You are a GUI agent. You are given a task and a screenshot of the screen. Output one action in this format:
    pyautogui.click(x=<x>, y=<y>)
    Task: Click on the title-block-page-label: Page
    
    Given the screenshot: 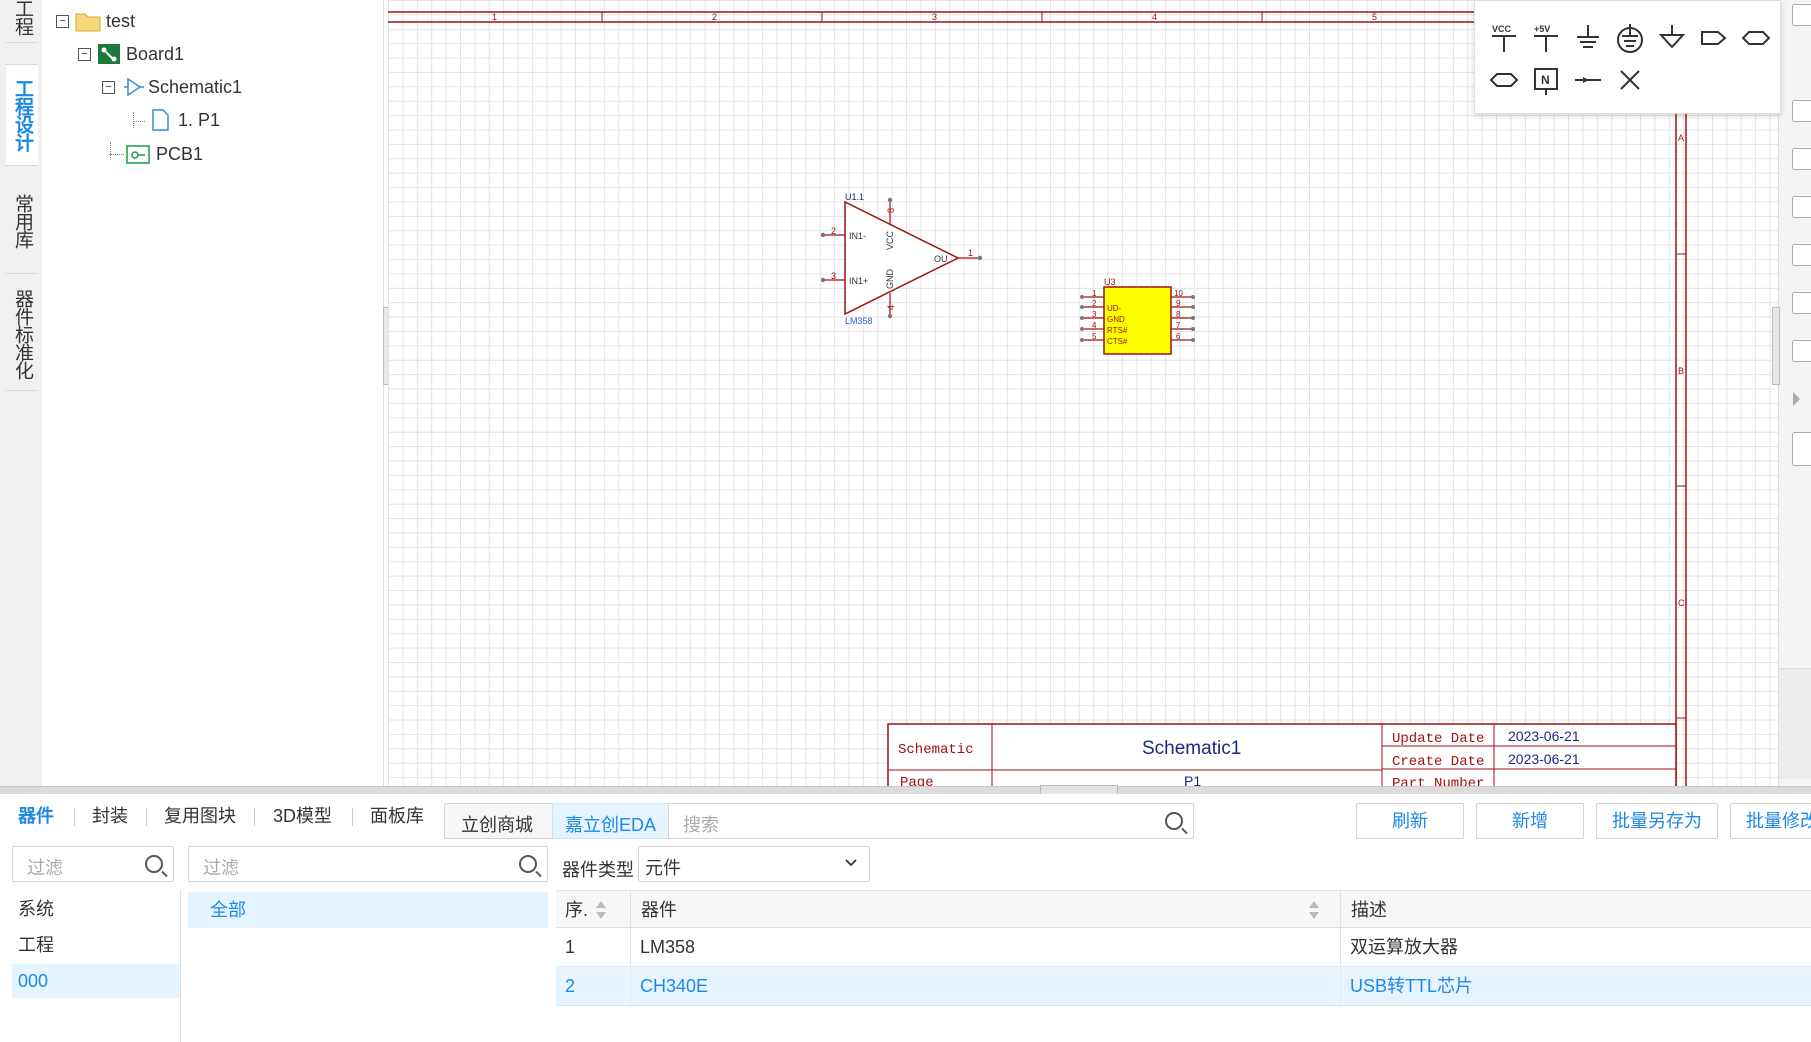 What is the action you would take?
    pyautogui.click(x=917, y=780)
    